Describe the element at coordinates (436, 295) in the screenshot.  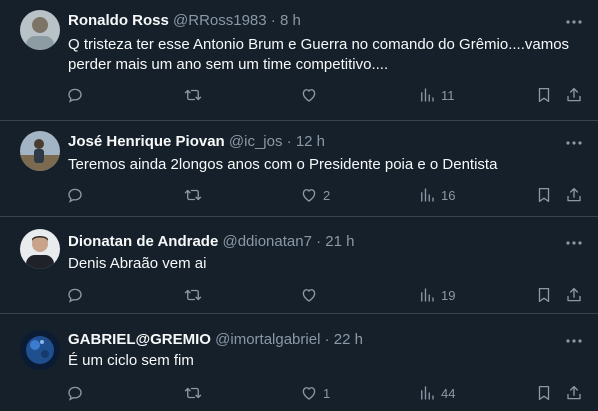
I see `views-button: 19` at that location.